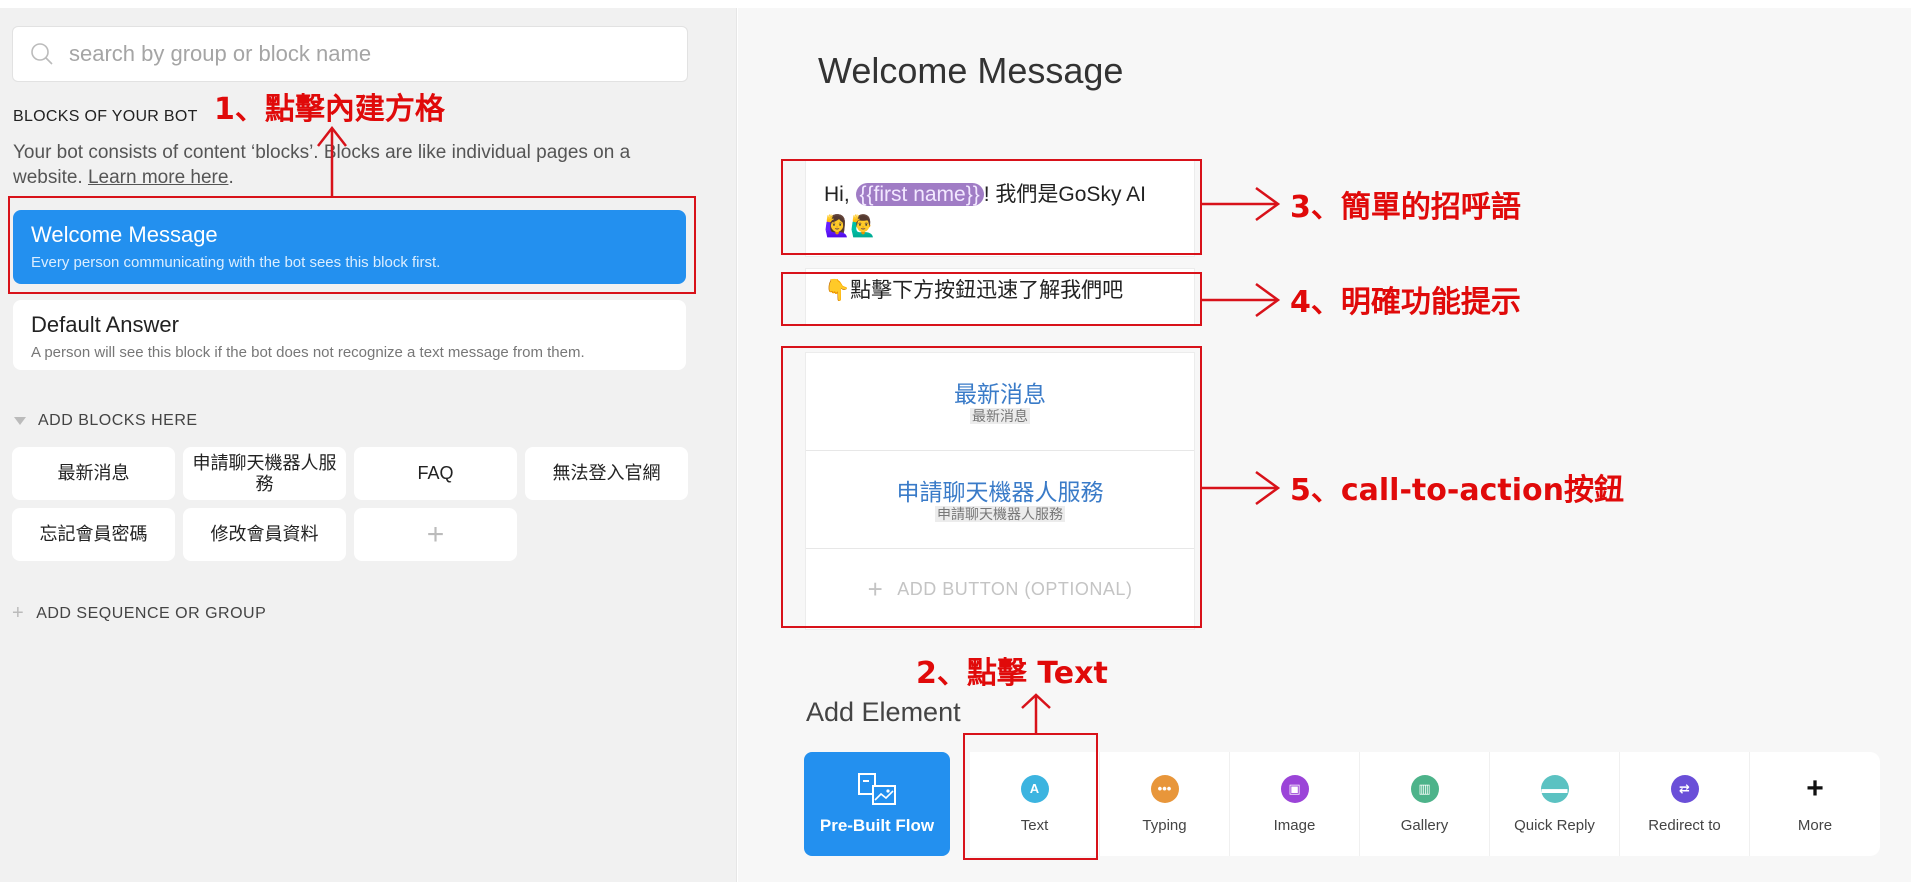 The width and height of the screenshot is (1911, 882). What do you see at coordinates (151, 613) in the screenshot?
I see `add-sequence-label: ADD SEQUENCE OR GROUP` at bounding box center [151, 613].